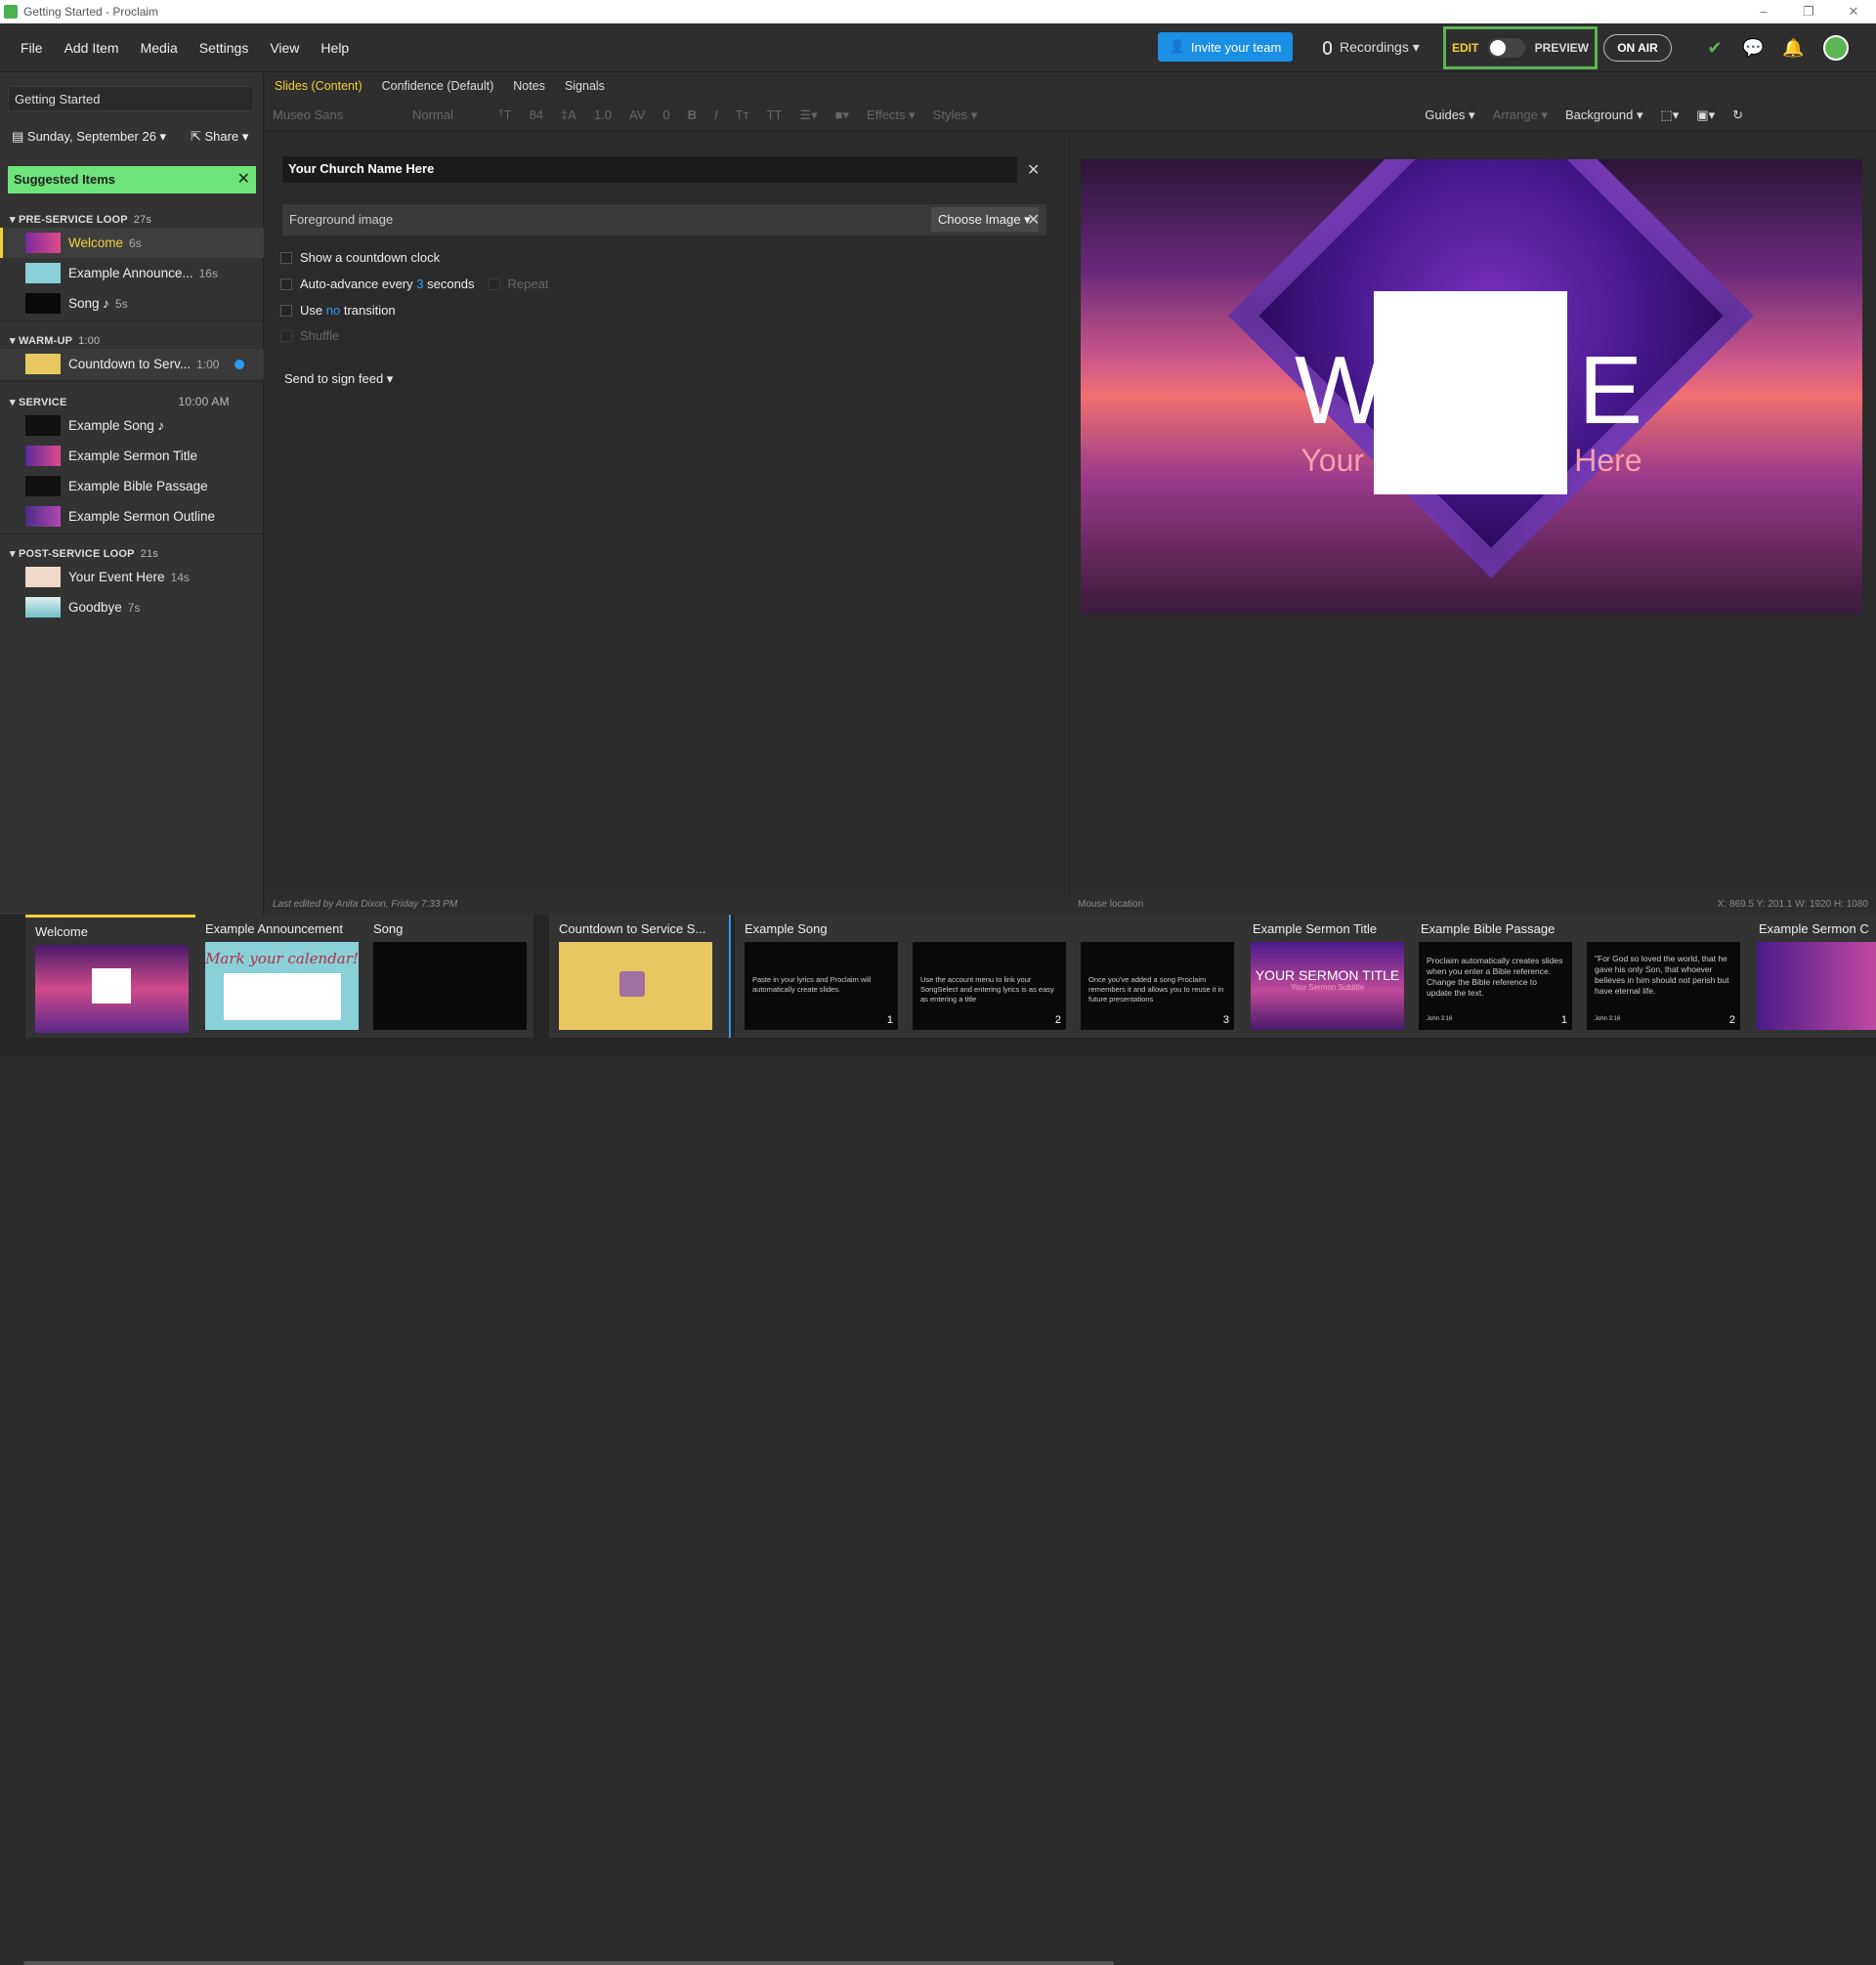 The image size is (1876, 1965). I want to click on countdown-checkbox-row: Show a countdown clock, so click(360, 257).